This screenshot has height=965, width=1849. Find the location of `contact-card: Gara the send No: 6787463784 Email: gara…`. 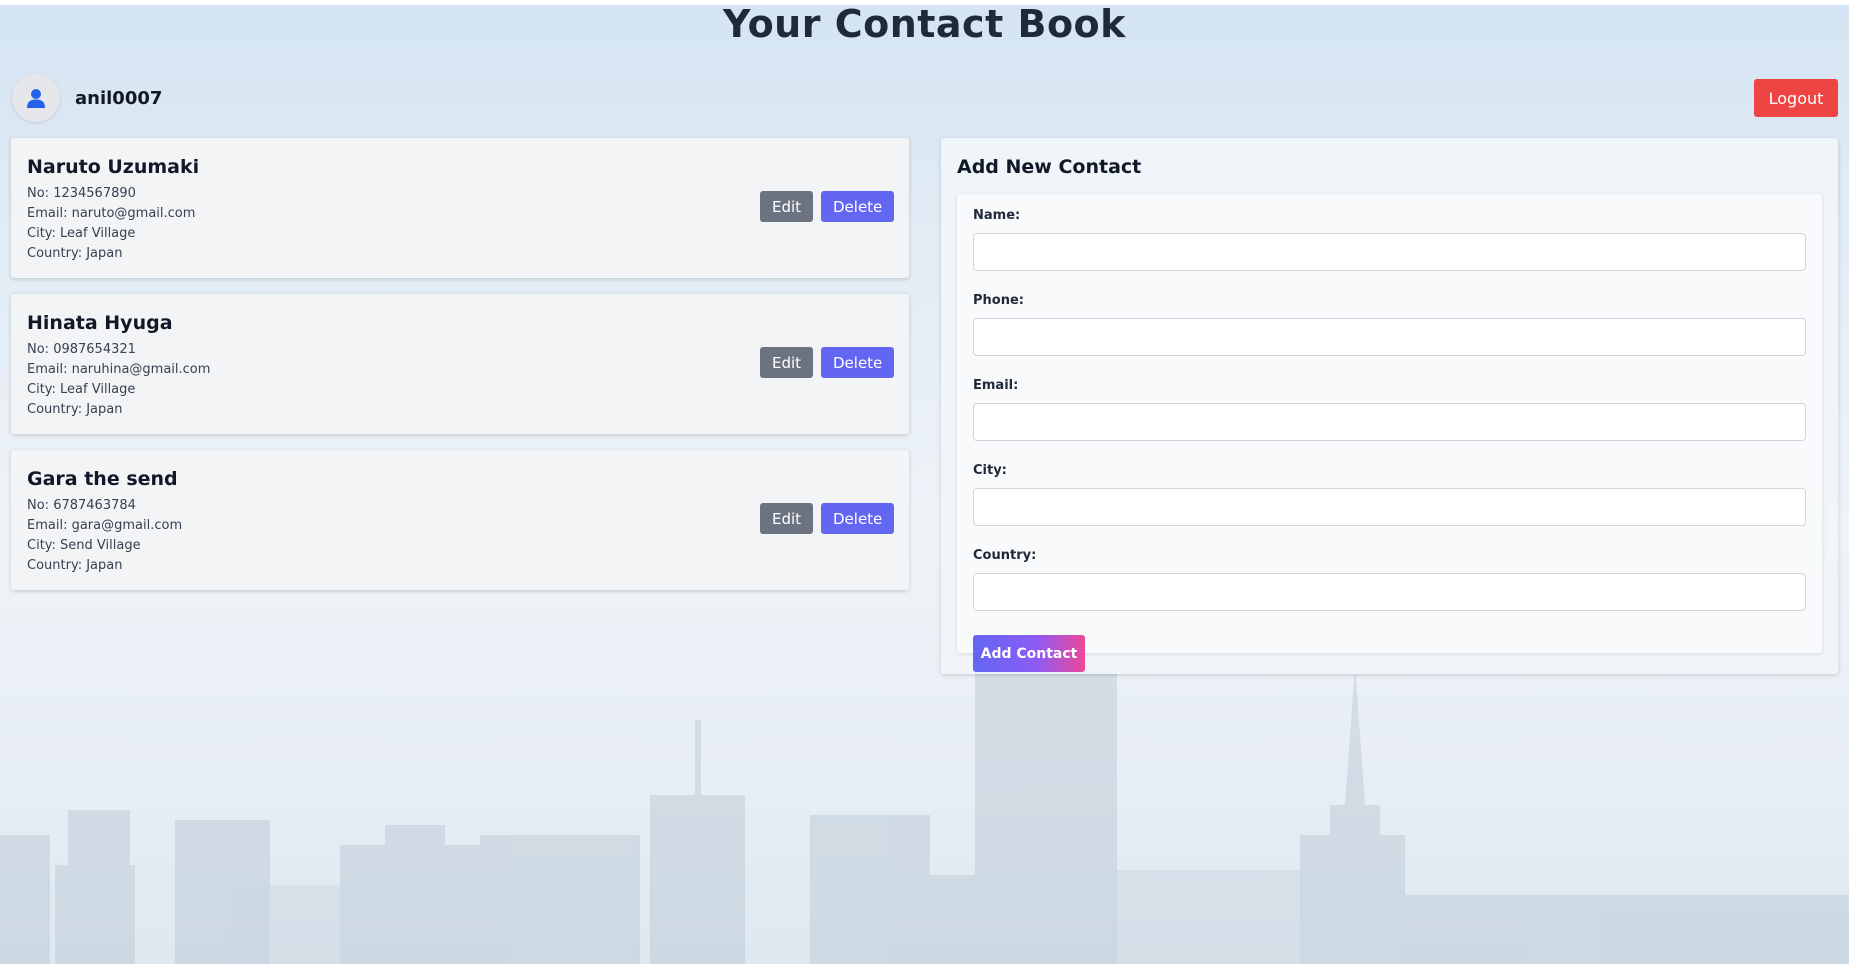

contact-card: Gara the send No: 6787463784 Email: gara… is located at coordinates (460, 520).